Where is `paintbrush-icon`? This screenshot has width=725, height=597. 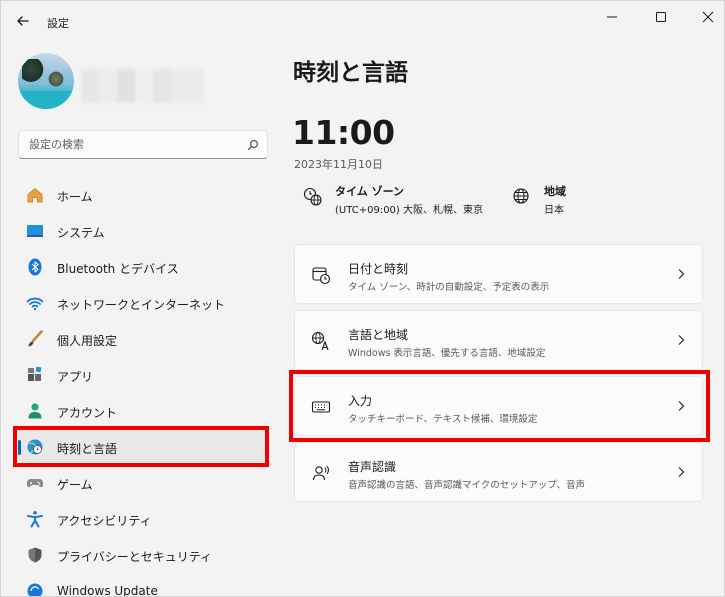 paintbrush-icon is located at coordinates (35, 338).